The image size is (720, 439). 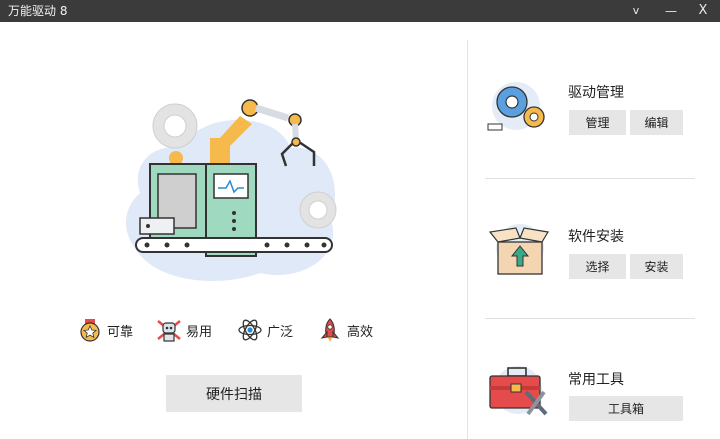 What do you see at coordinates (231, 190) in the screenshot?
I see `factory-machine-illustration` at bounding box center [231, 190].